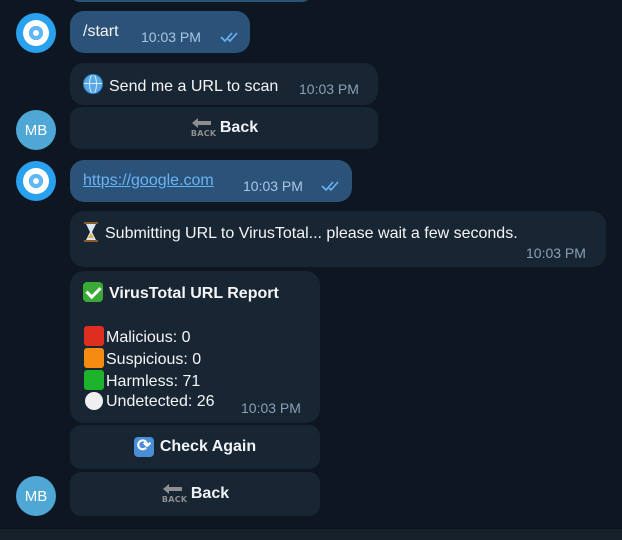 Image resolution: width=622 pixels, height=540 pixels. I want to click on malicious-count: Malicious: 0, so click(148, 337).